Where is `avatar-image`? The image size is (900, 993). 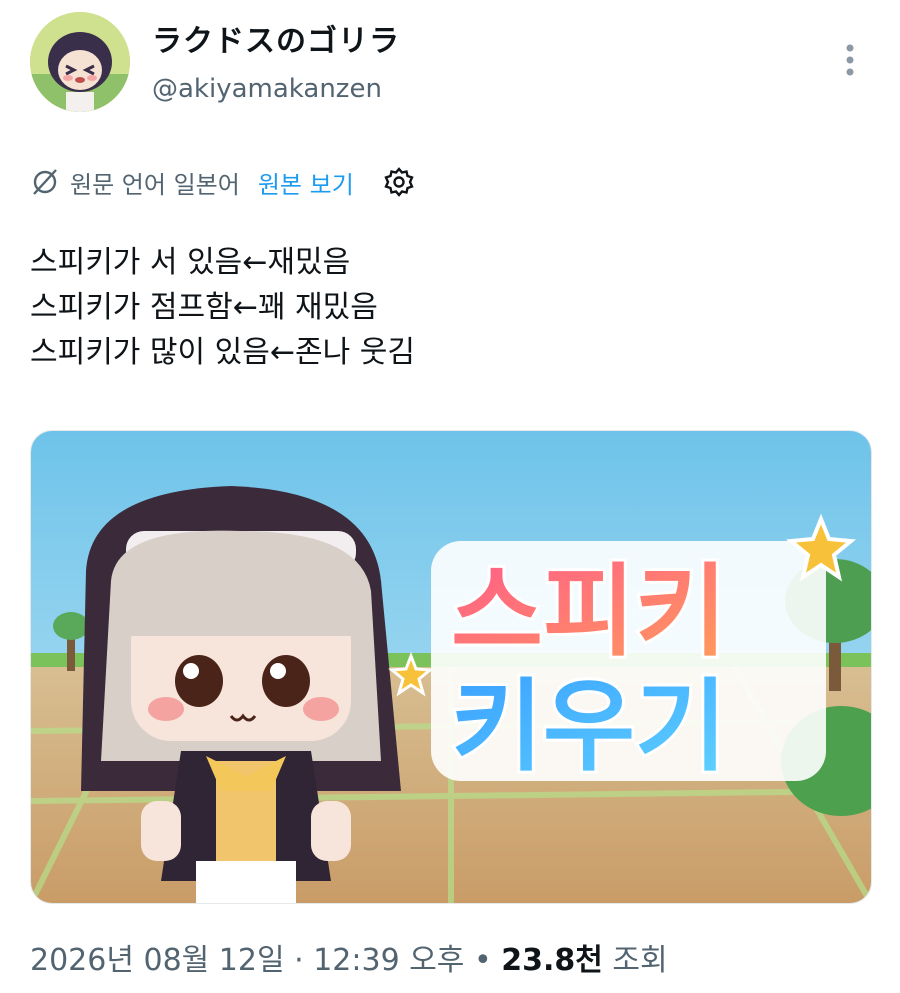 avatar-image is located at coordinates (80, 62).